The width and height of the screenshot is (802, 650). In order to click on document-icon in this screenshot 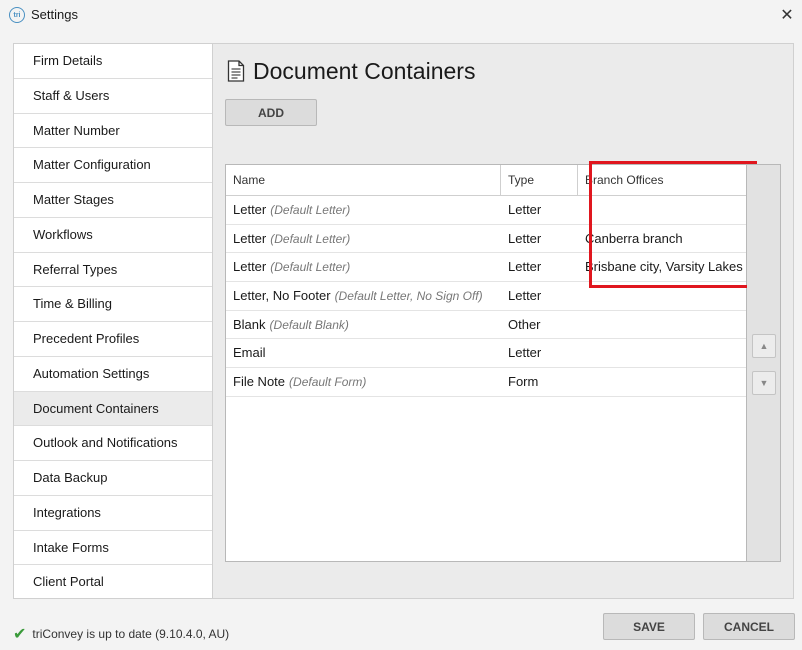, I will do `click(236, 71)`.